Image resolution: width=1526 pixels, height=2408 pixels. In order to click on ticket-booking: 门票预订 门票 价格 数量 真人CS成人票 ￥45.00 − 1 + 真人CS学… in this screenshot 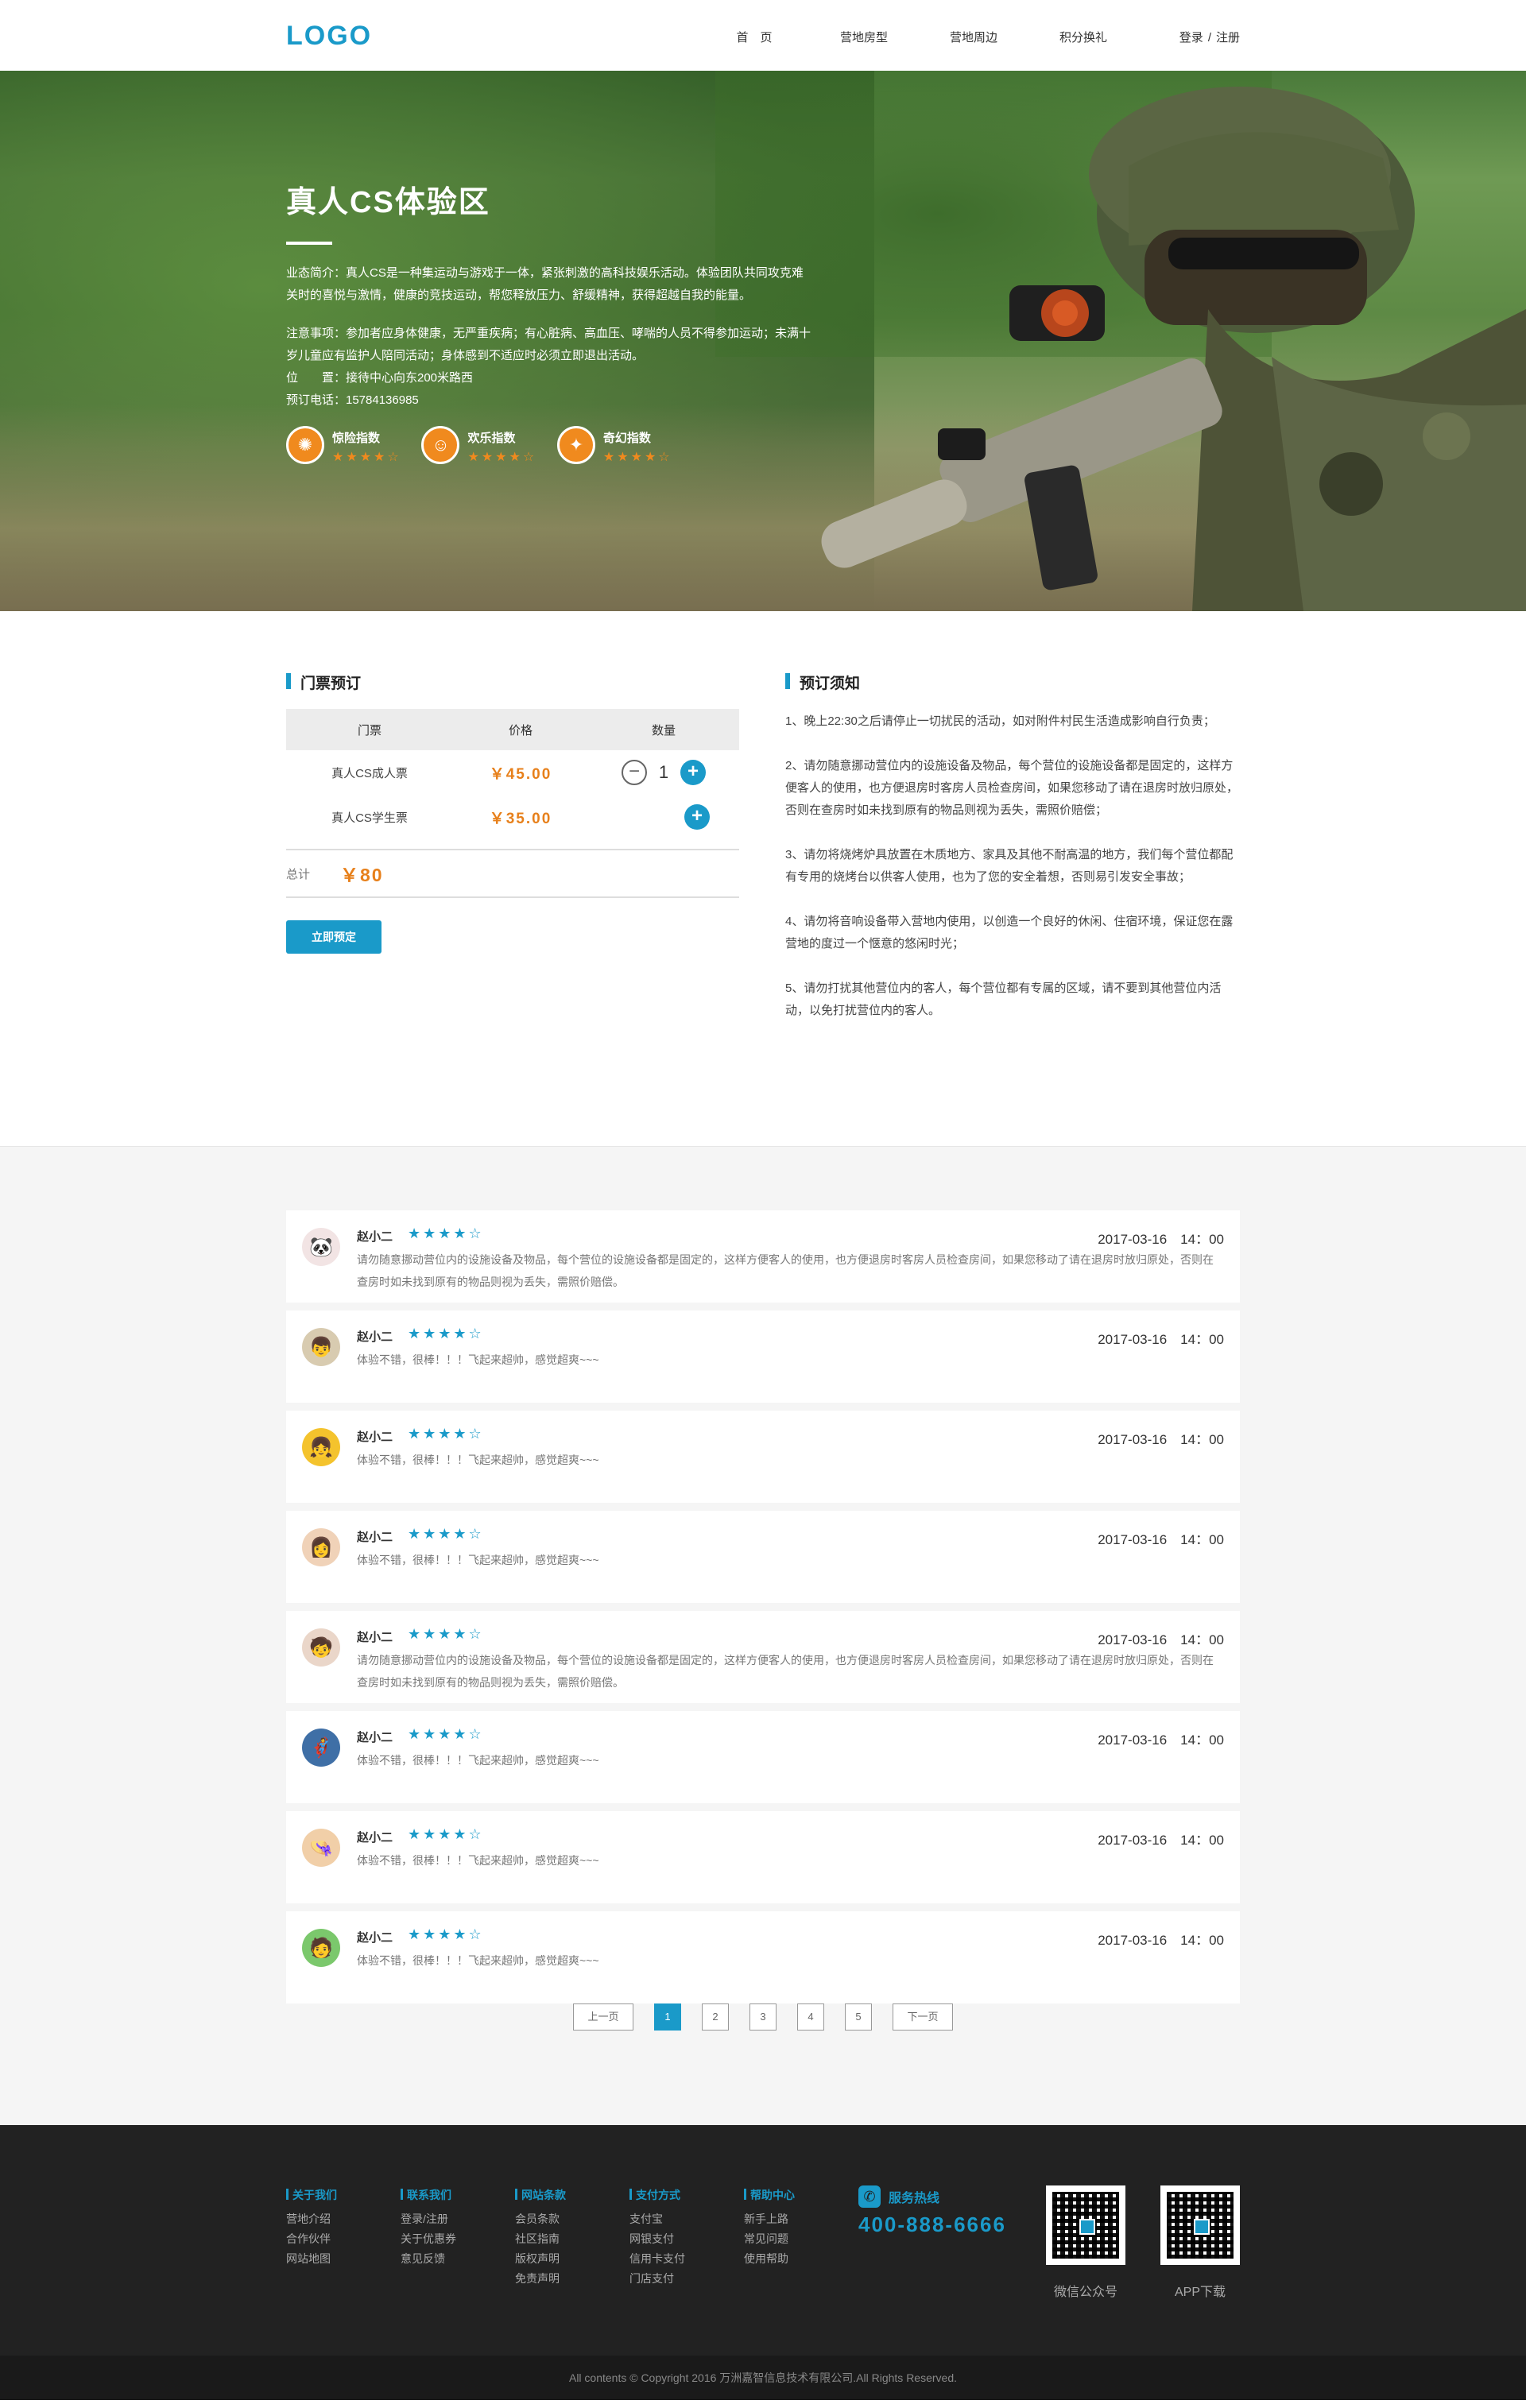, I will do `click(513, 813)`.